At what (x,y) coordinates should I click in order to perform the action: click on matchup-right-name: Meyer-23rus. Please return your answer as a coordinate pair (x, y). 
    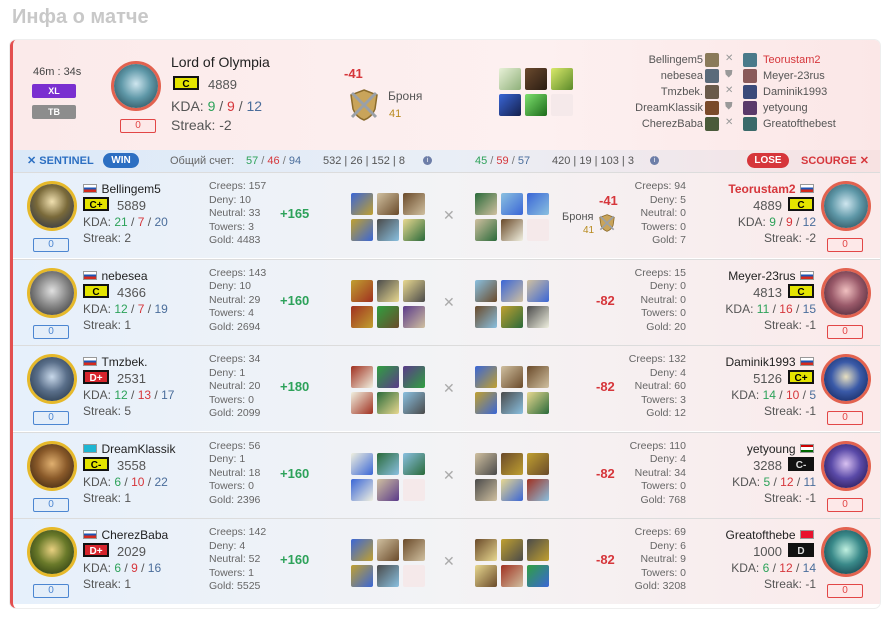
    Looking at the image, I should click on (794, 76).